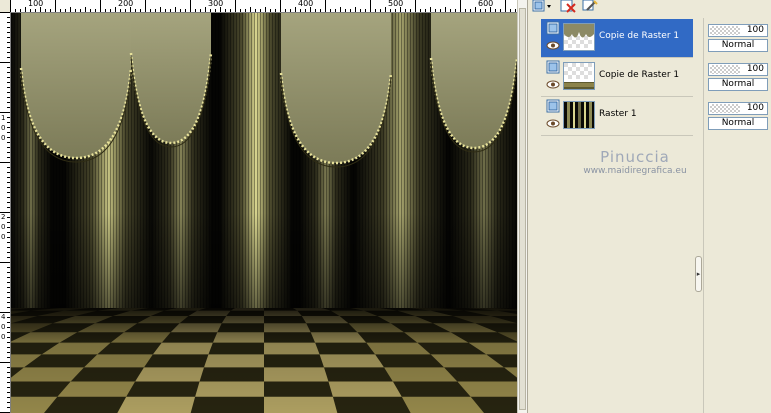 Image resolution: width=771 pixels, height=413 pixels. I want to click on layer-properties-row: 100 Normal, so click(738, 117).